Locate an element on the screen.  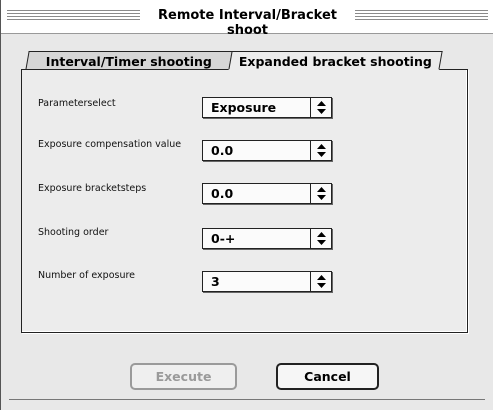
tab-label: Expanded bracket shooting is located at coordinates (335, 61).